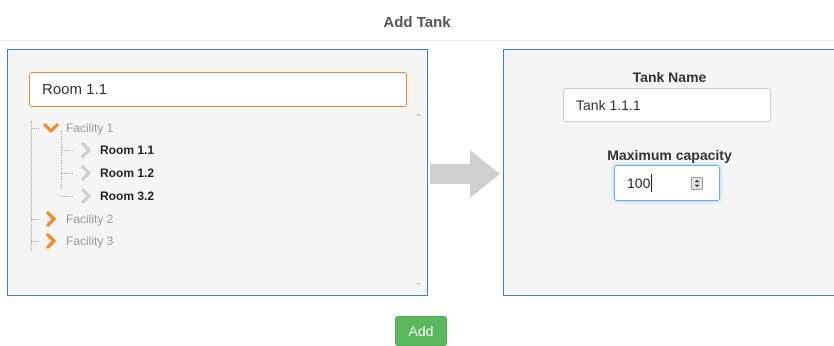  What do you see at coordinates (669, 77) in the screenshot?
I see `tank-name-label: Tank Name` at bounding box center [669, 77].